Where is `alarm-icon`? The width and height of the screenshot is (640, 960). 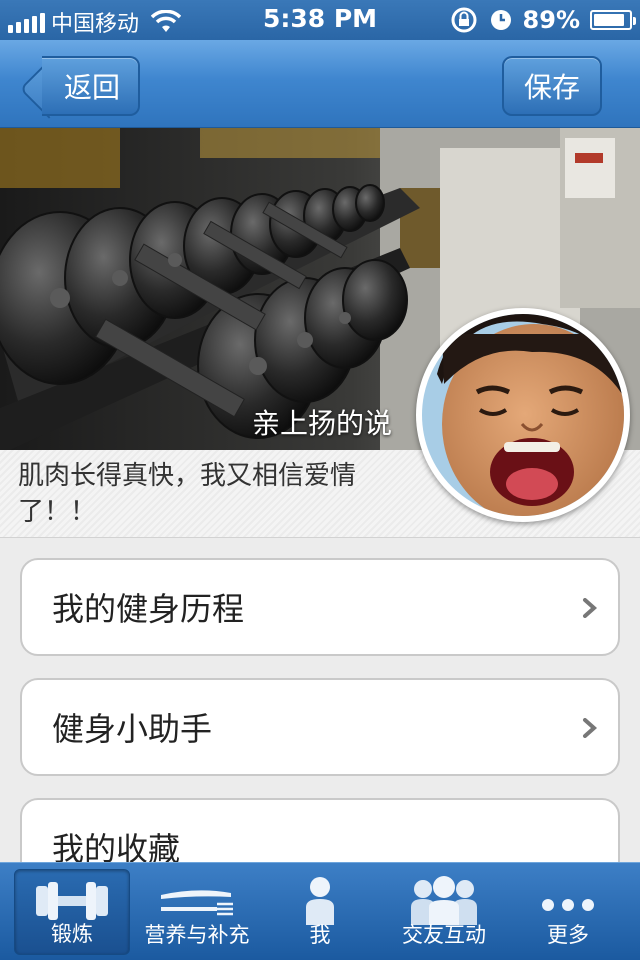 alarm-icon is located at coordinates (500, 20).